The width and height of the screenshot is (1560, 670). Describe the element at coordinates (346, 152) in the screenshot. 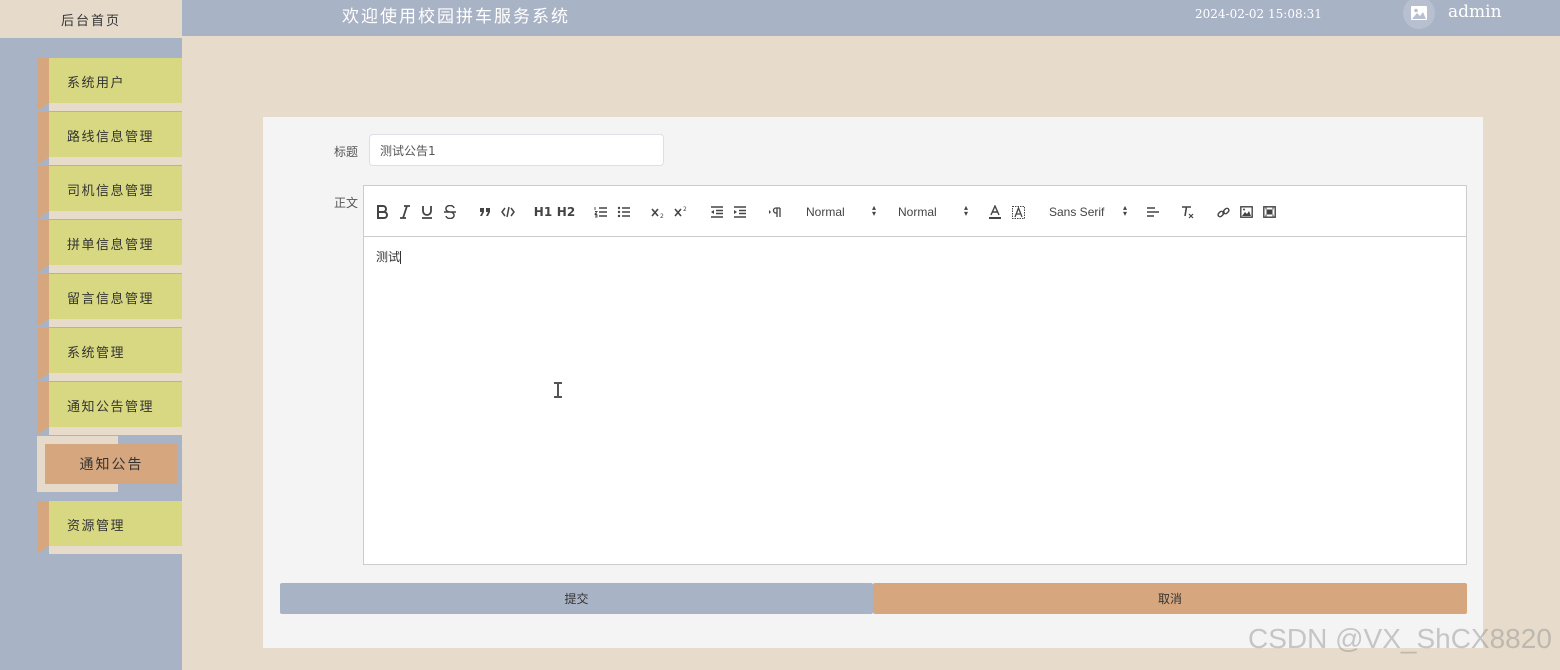

I see `title-label: 标题` at that location.